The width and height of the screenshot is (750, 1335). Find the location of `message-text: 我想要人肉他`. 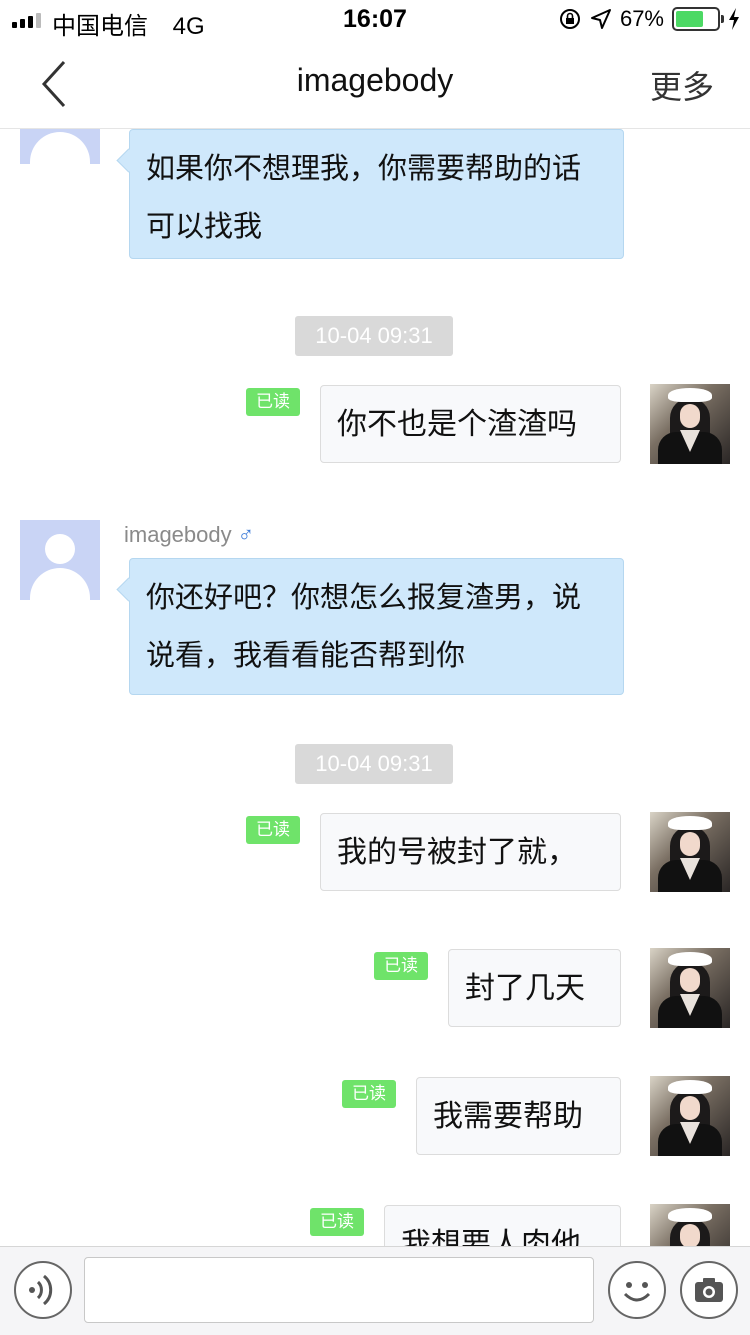

message-text: 我想要人肉他 is located at coordinates (491, 1236).